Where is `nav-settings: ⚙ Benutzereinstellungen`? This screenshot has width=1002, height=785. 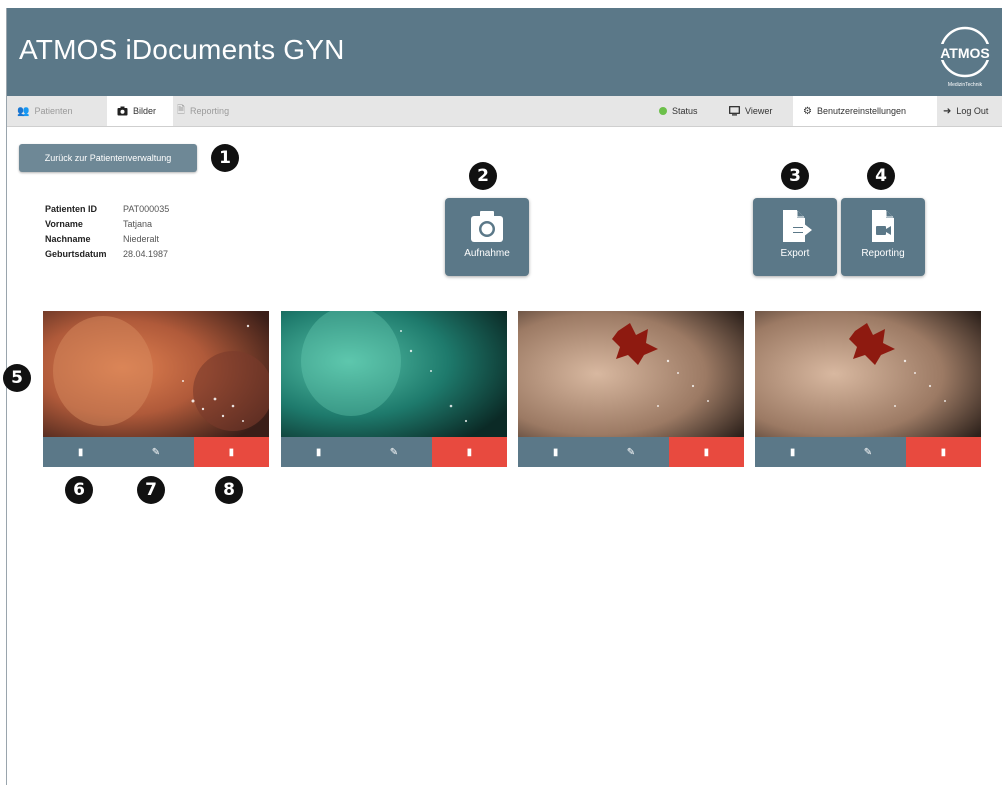
nav-settings: ⚙ Benutzereinstellungen is located at coordinates (865, 111).